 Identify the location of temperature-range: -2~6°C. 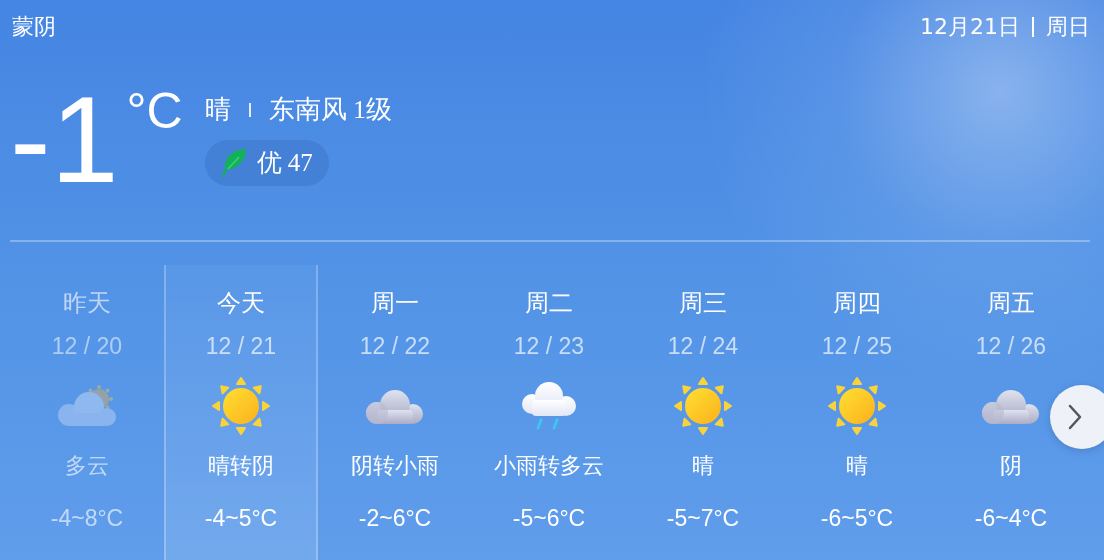
(395, 518).